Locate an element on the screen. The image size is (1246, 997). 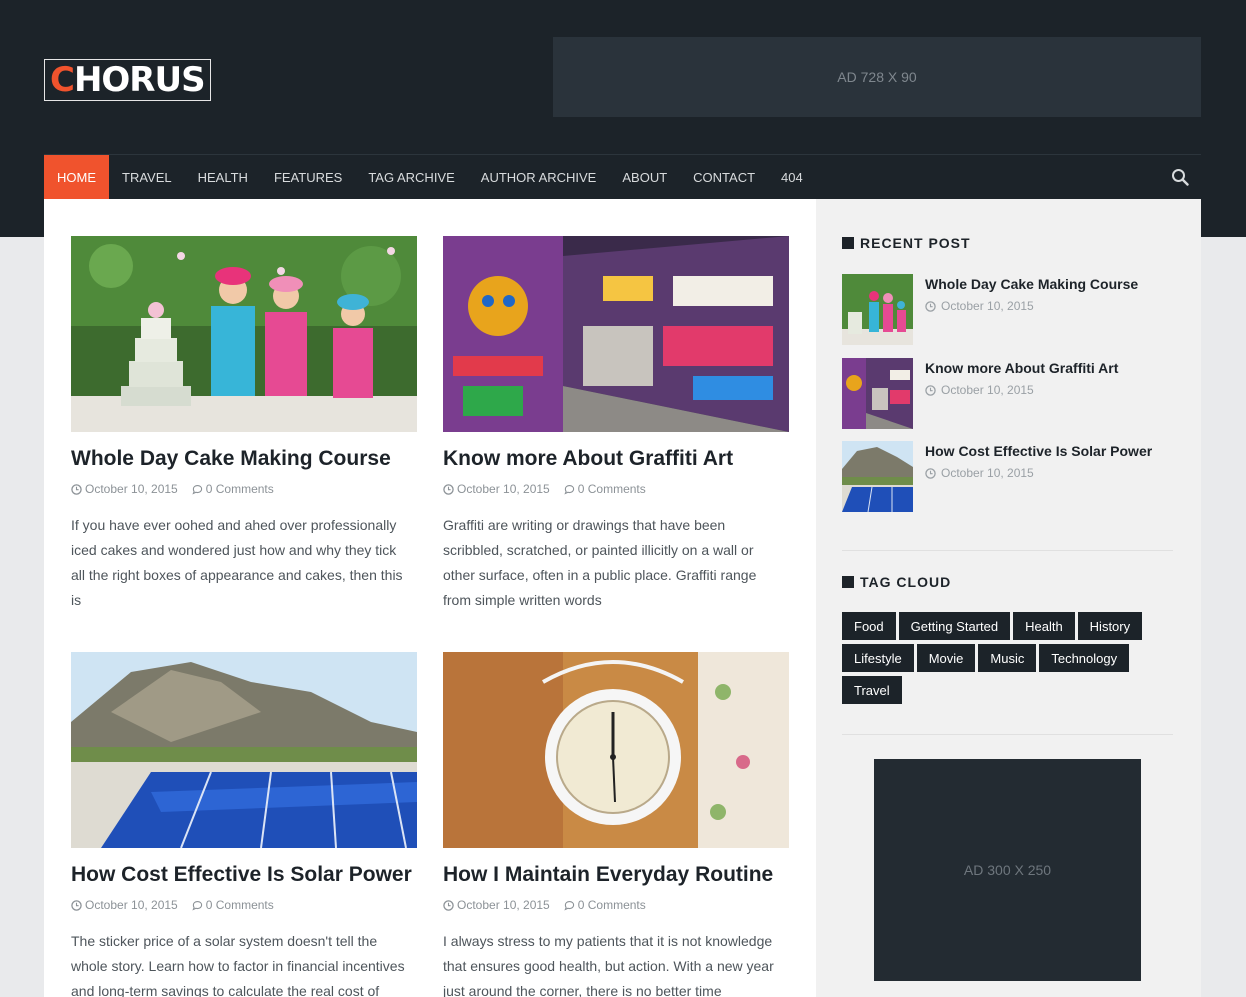
ad-banner-side: AD 300 X 250 is located at coordinates (1007, 870).